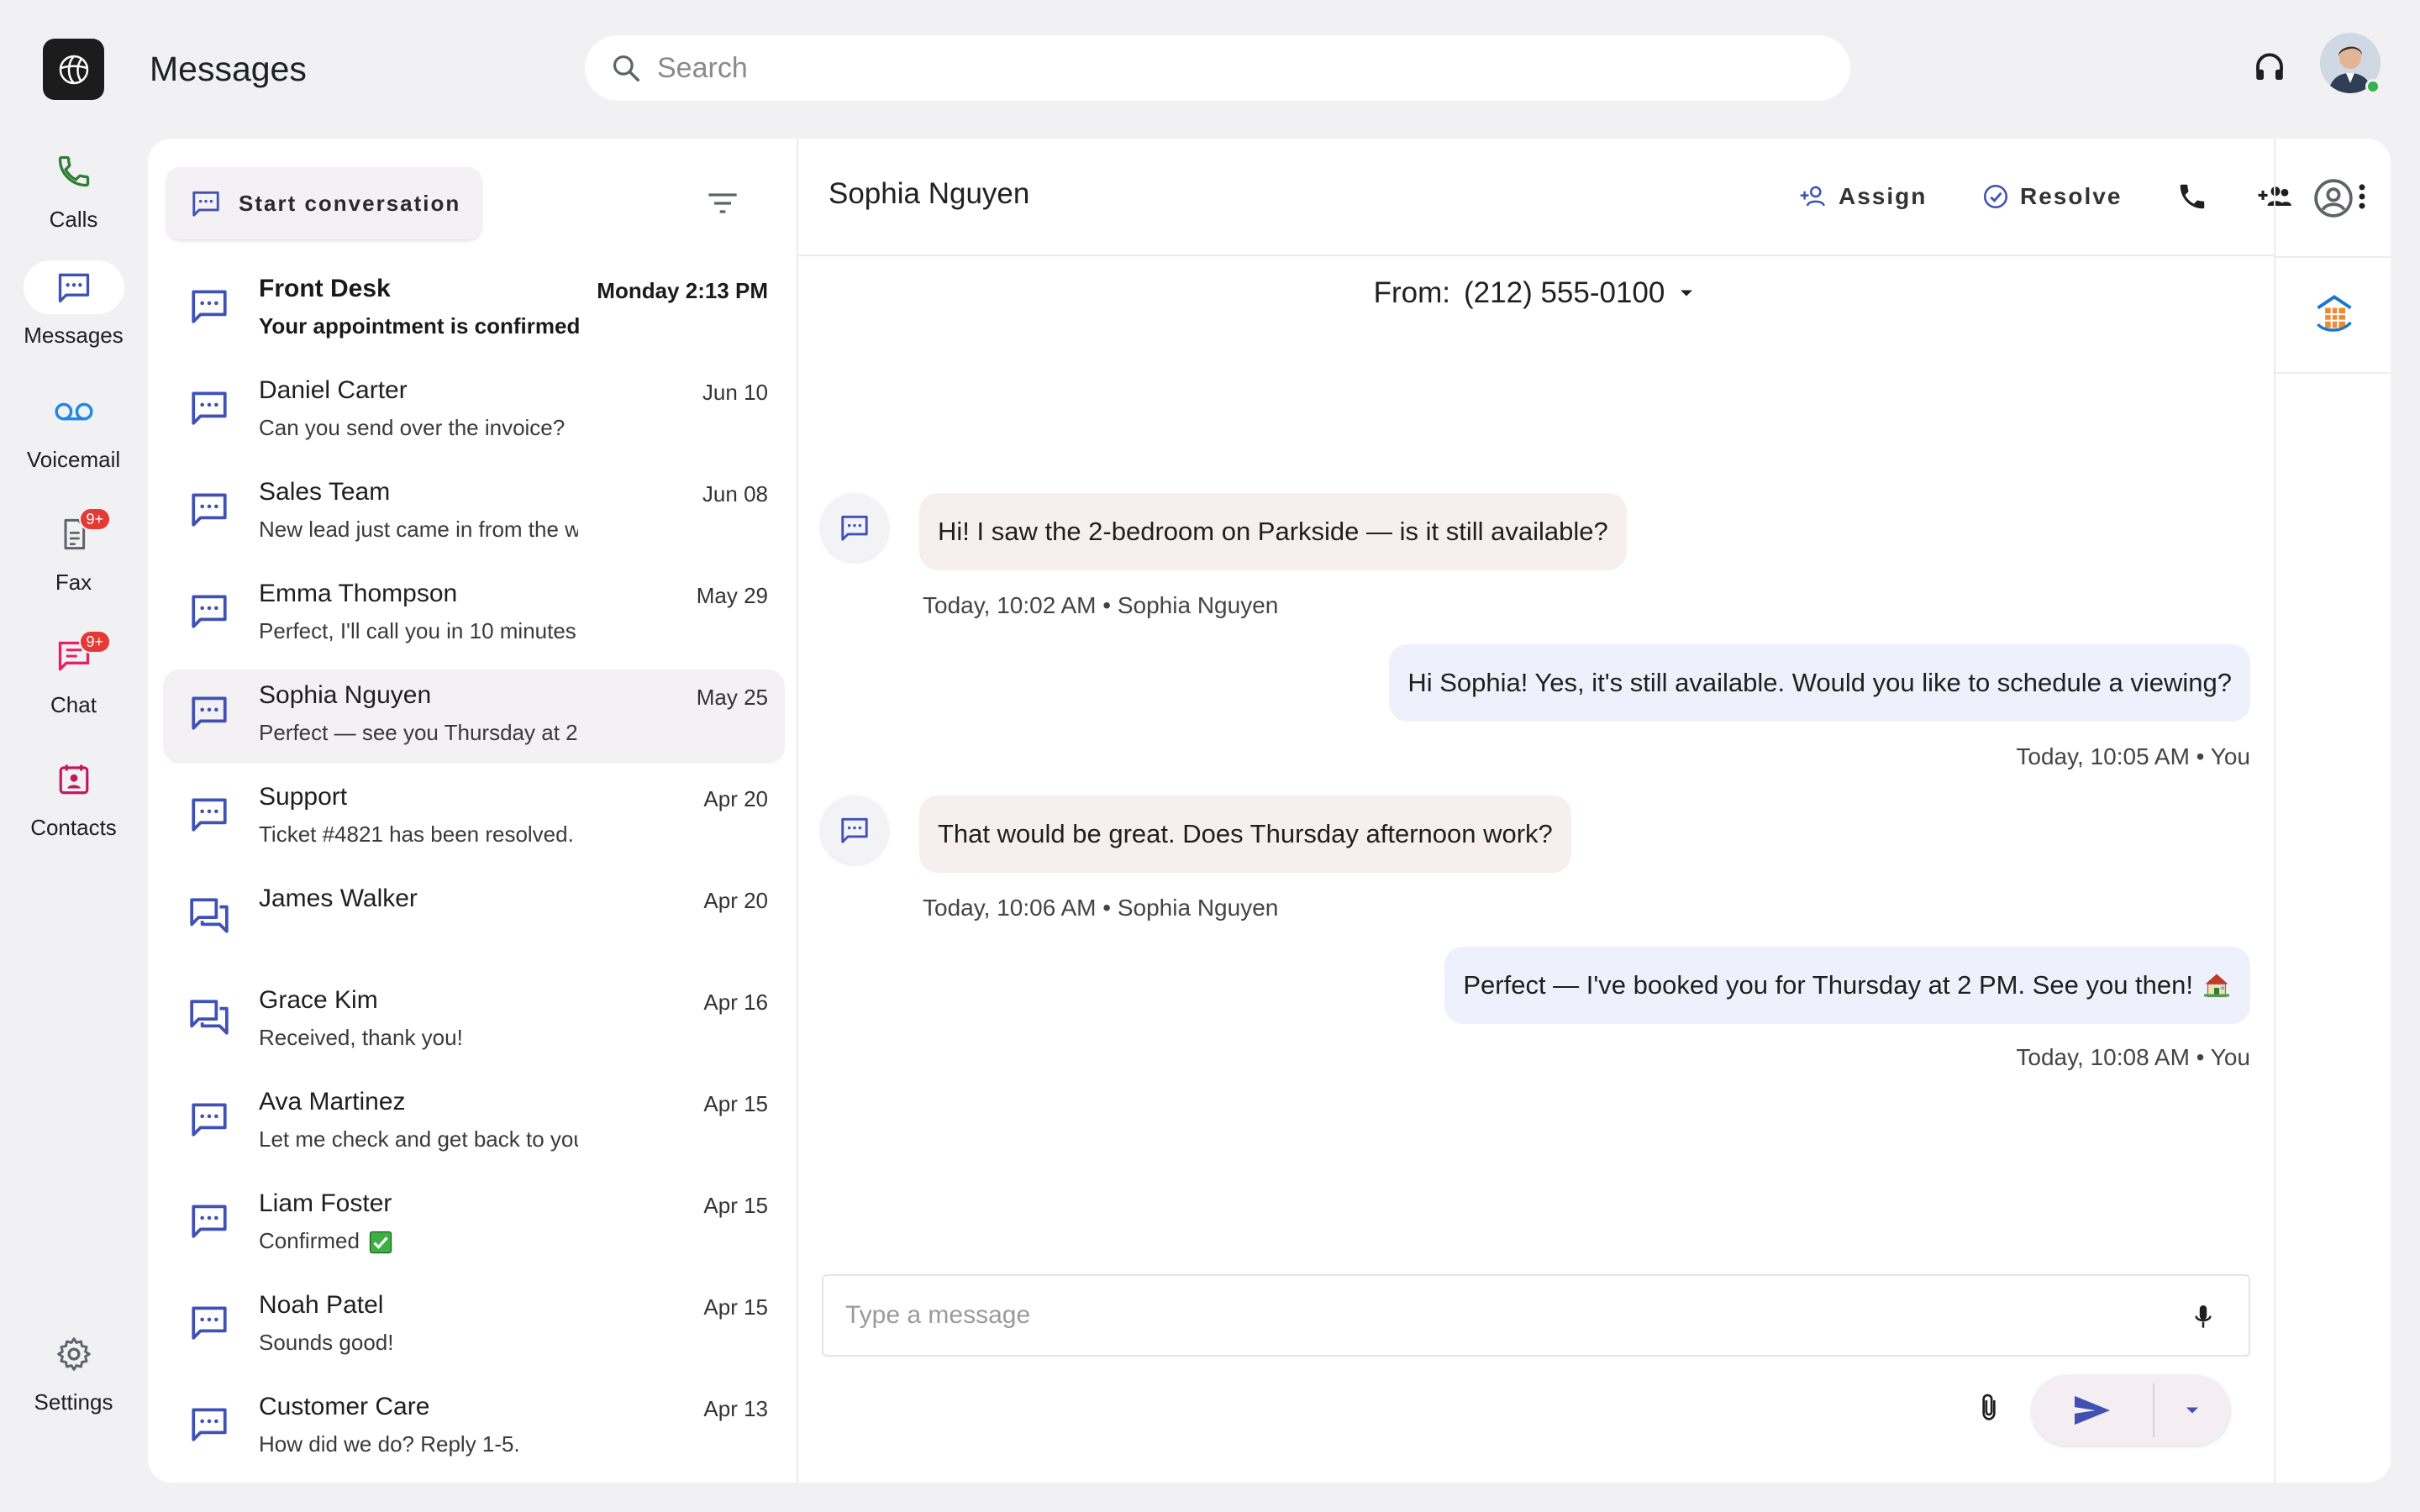 Image resolution: width=2420 pixels, height=1512 pixels. I want to click on conversation-date: Apr 20, so click(735, 798).